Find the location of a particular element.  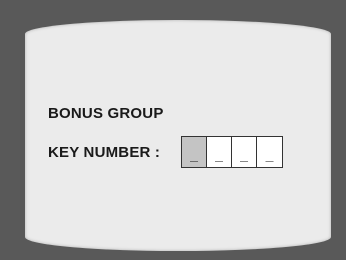

key-number-input: _ _ _ _ is located at coordinates (232, 152).